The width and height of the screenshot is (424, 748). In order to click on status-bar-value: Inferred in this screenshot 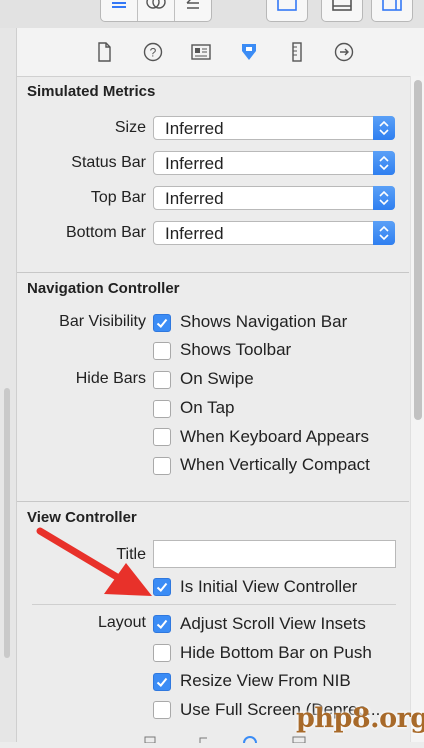, I will do `click(194, 163)`.